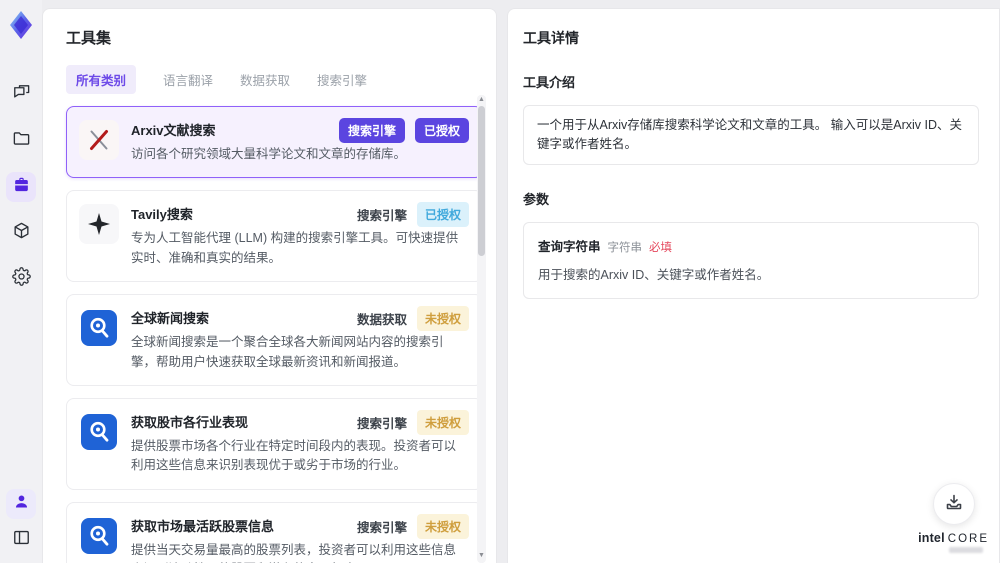  I want to click on download-button, so click(953, 504).